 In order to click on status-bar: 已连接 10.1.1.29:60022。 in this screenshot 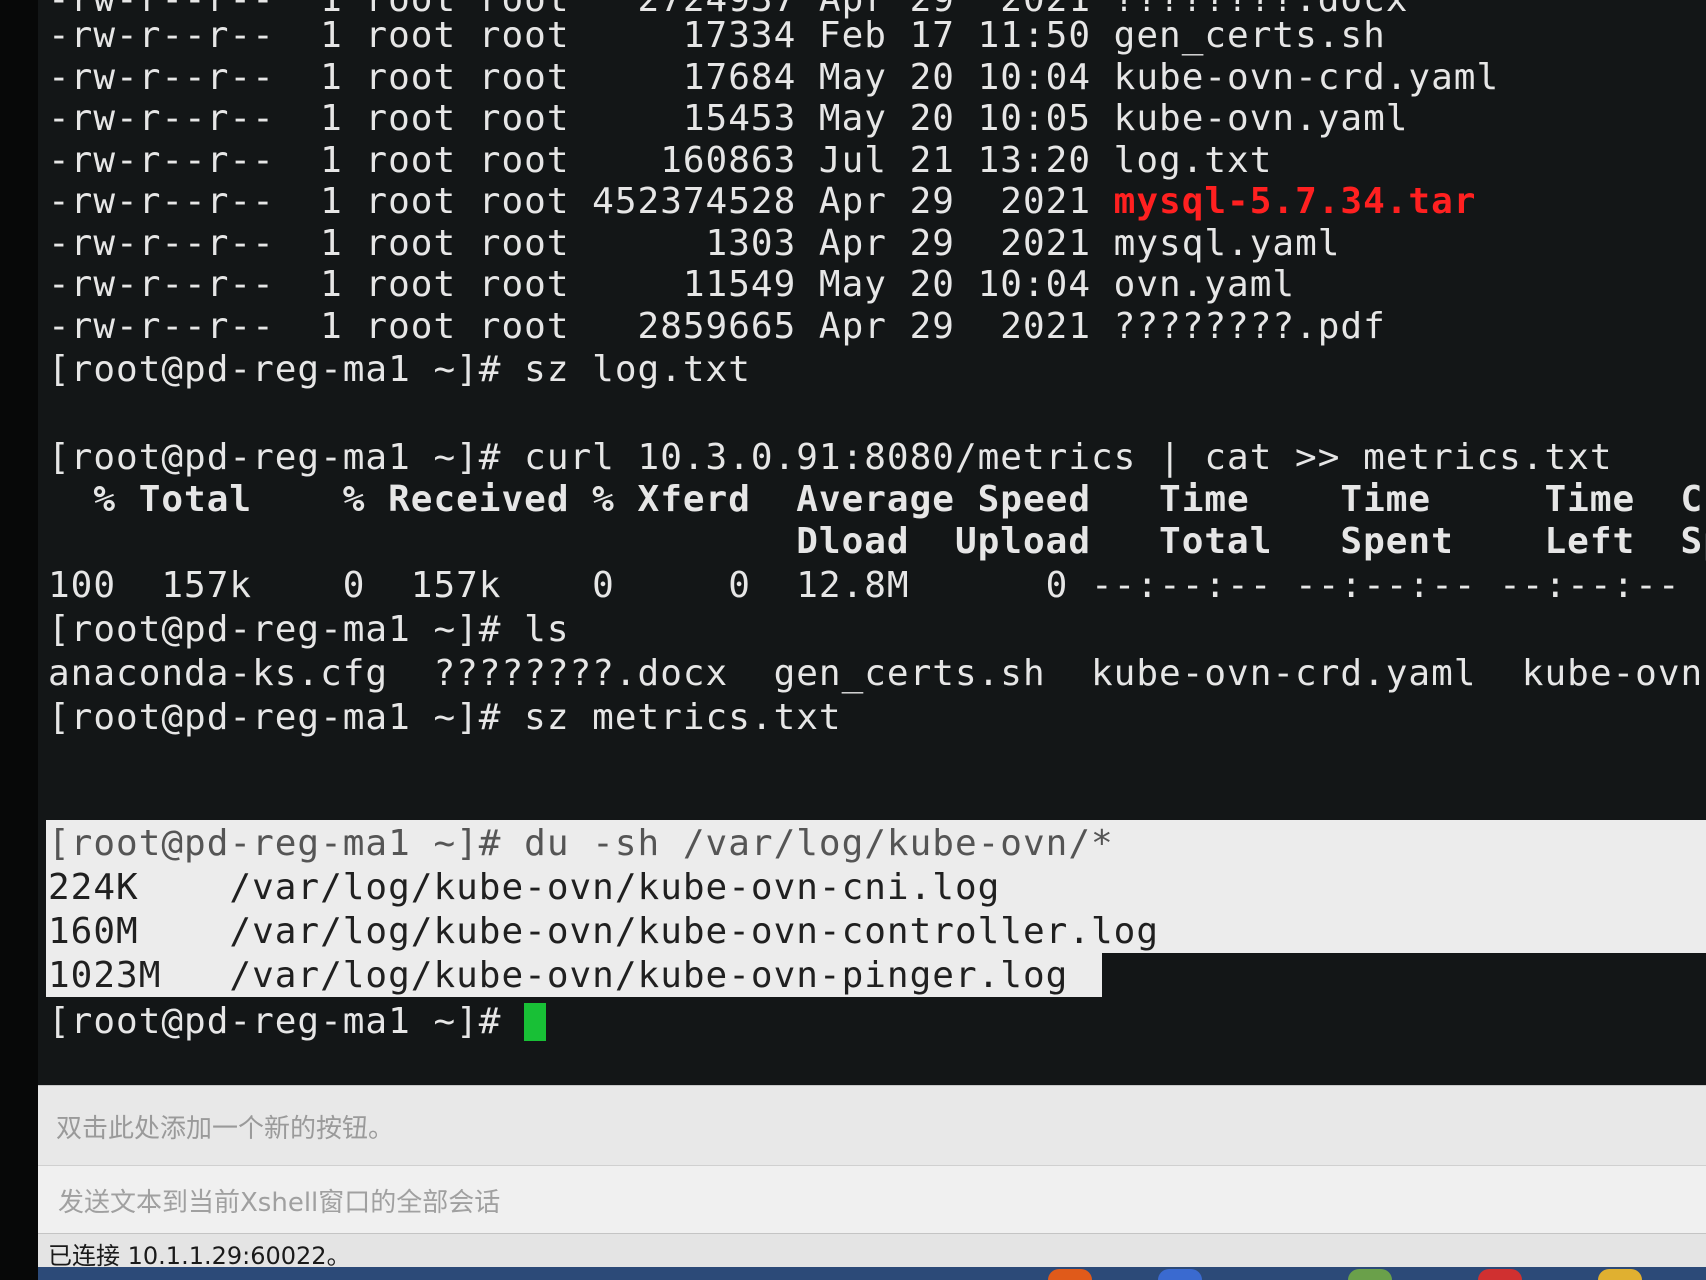, I will do `click(872, 1251)`.